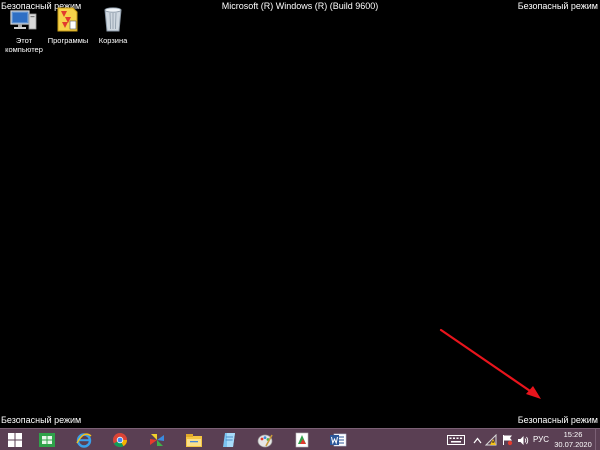 The height and width of the screenshot is (450, 600). Describe the element at coordinates (597, 439) in the screenshot. I see `show-desktop-button` at that location.